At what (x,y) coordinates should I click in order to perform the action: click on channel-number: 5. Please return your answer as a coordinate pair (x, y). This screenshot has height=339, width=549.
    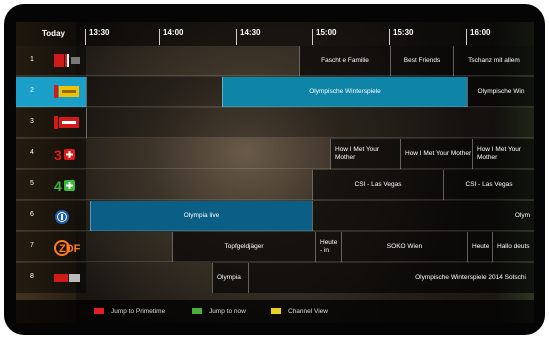
    Looking at the image, I should click on (32, 183).